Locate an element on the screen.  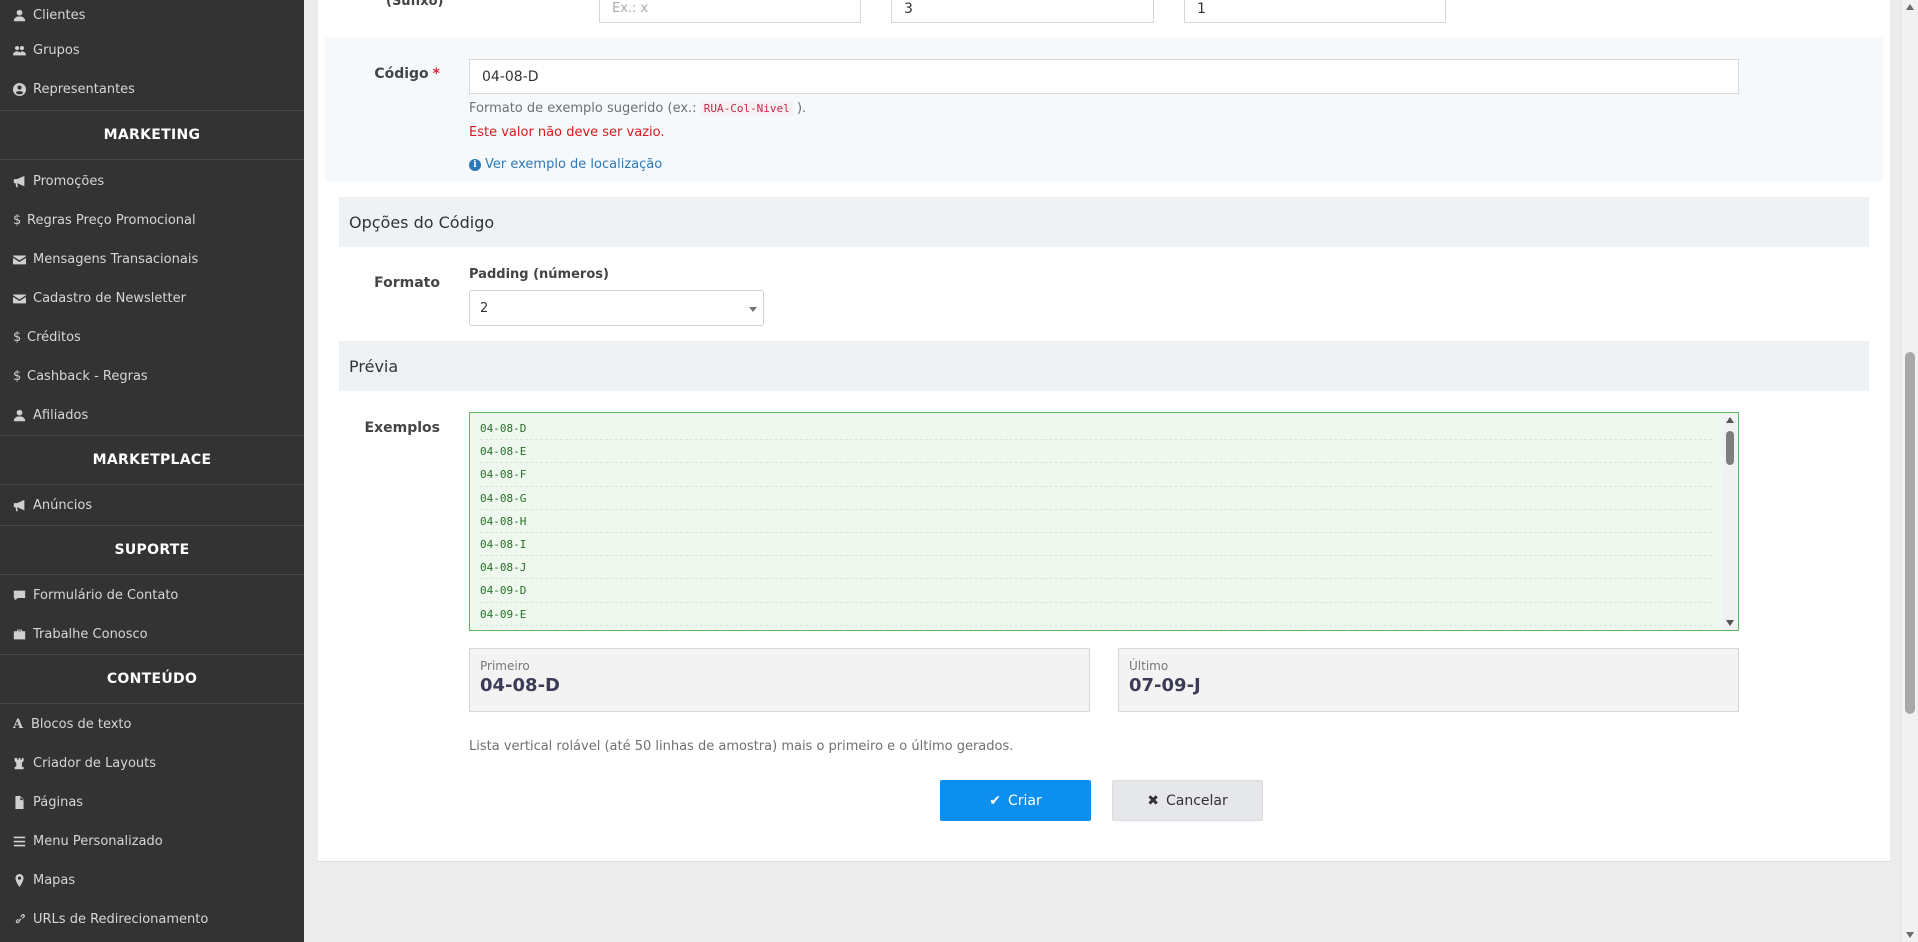
sidebar-item-regras-preco-promocional: $ Regras Preço Promocional is located at coordinates (152, 220).